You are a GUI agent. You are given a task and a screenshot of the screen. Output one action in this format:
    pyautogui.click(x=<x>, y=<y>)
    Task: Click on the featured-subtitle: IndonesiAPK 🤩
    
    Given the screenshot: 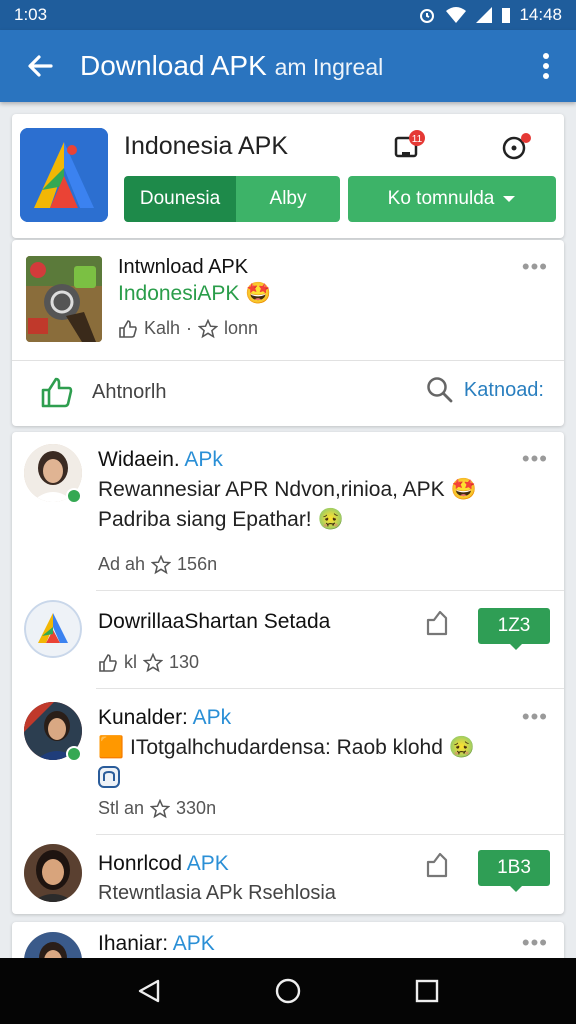 What is the action you would take?
    pyautogui.click(x=195, y=293)
    